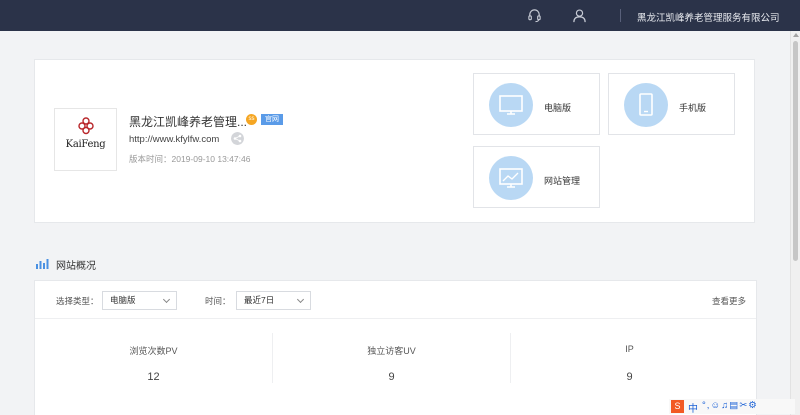 This screenshot has width=800, height=415. Describe the element at coordinates (620, 15) in the screenshot. I see `topbar-divider` at that location.